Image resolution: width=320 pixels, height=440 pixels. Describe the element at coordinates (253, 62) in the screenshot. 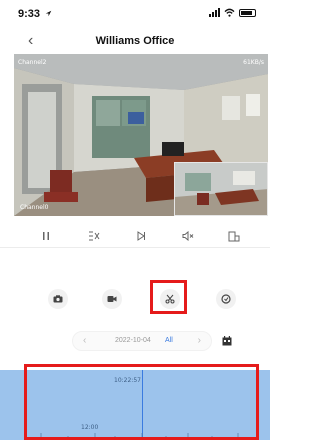

I see `bitrate-label: 61KB/s` at that location.